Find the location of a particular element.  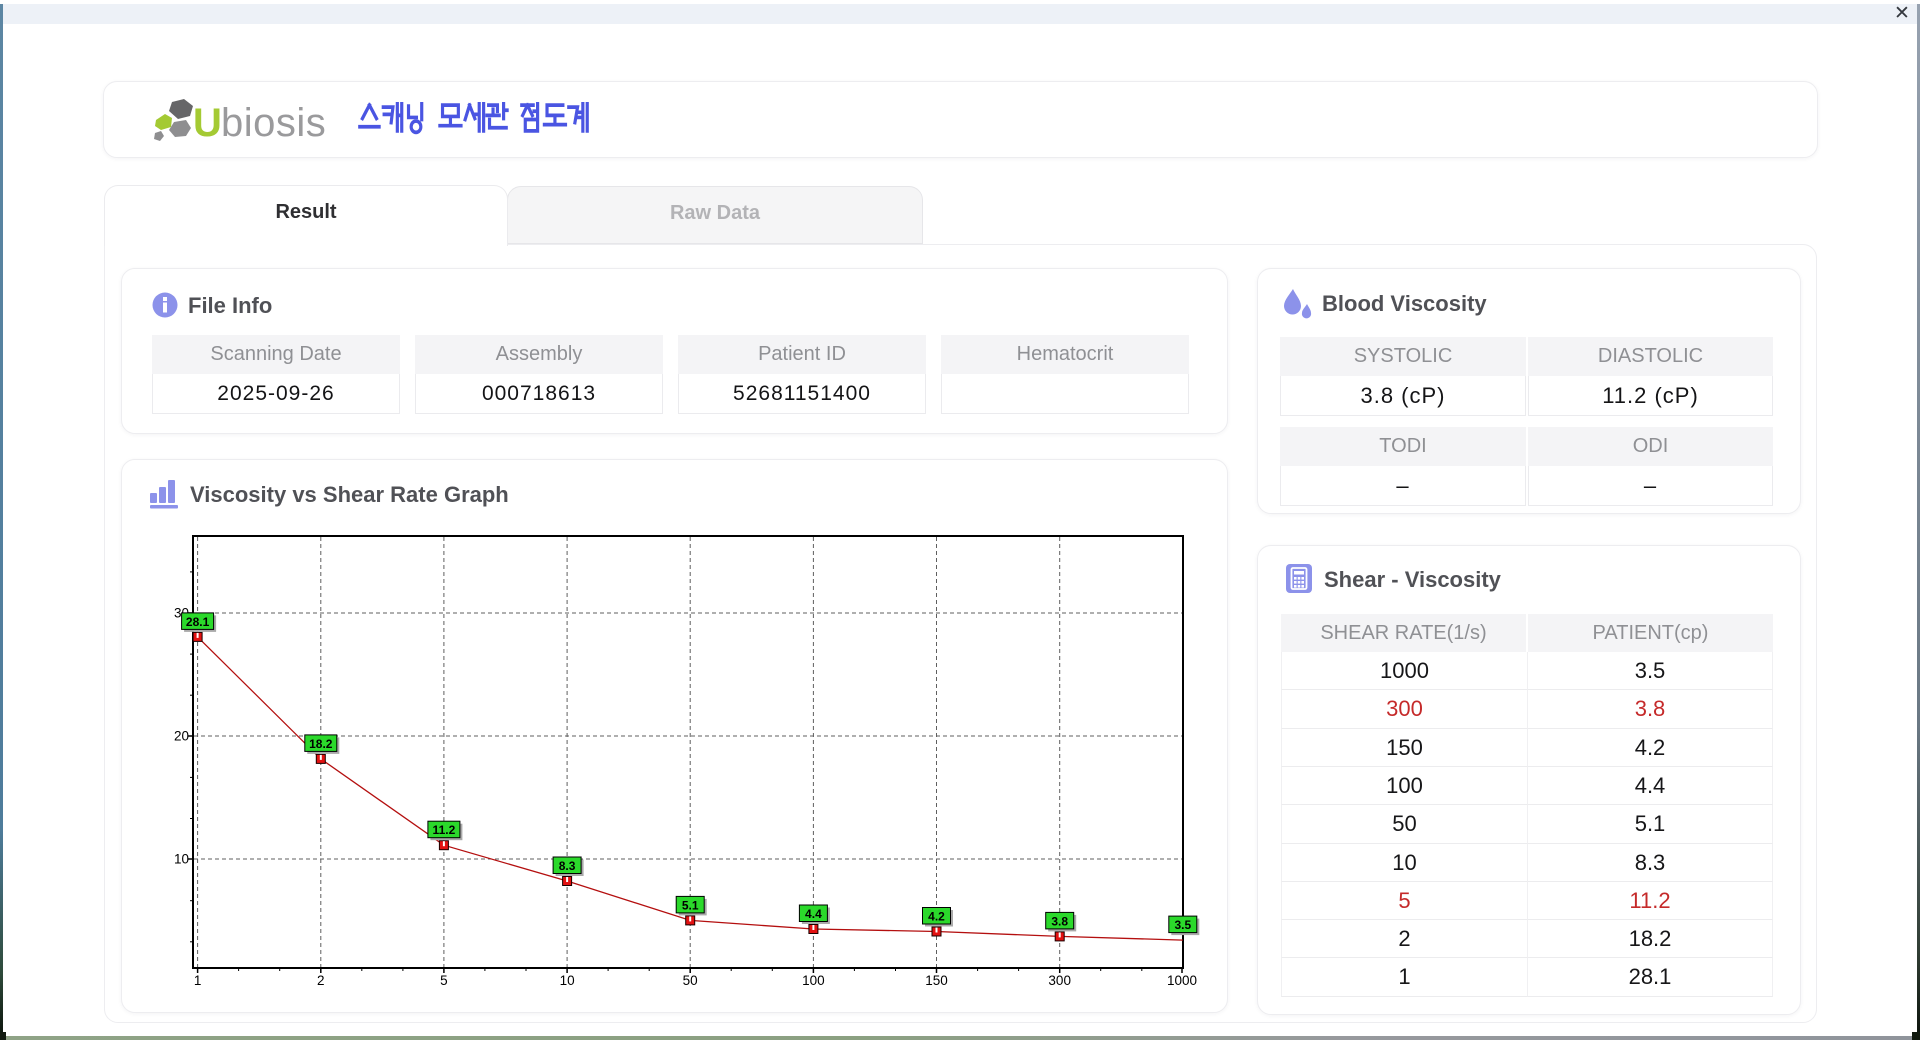

svg-text: 18.2 is located at coordinates (321, 744).